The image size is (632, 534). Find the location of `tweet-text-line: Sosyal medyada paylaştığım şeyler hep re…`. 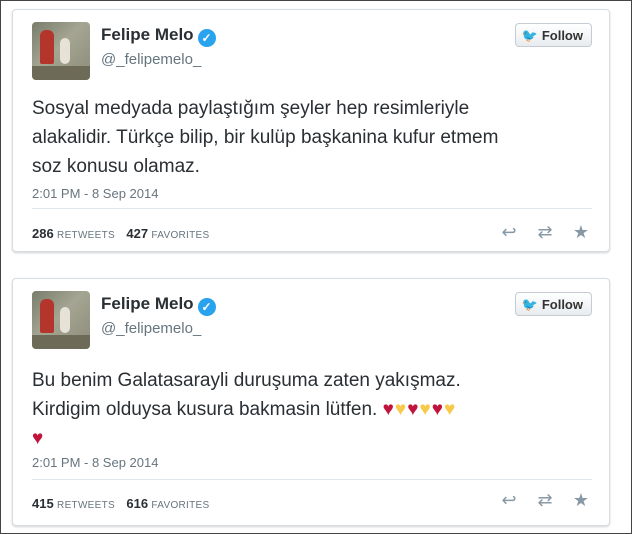

tweet-text-line: Sosyal medyada paylaştığım şeyler hep re… is located at coordinates (251, 108).